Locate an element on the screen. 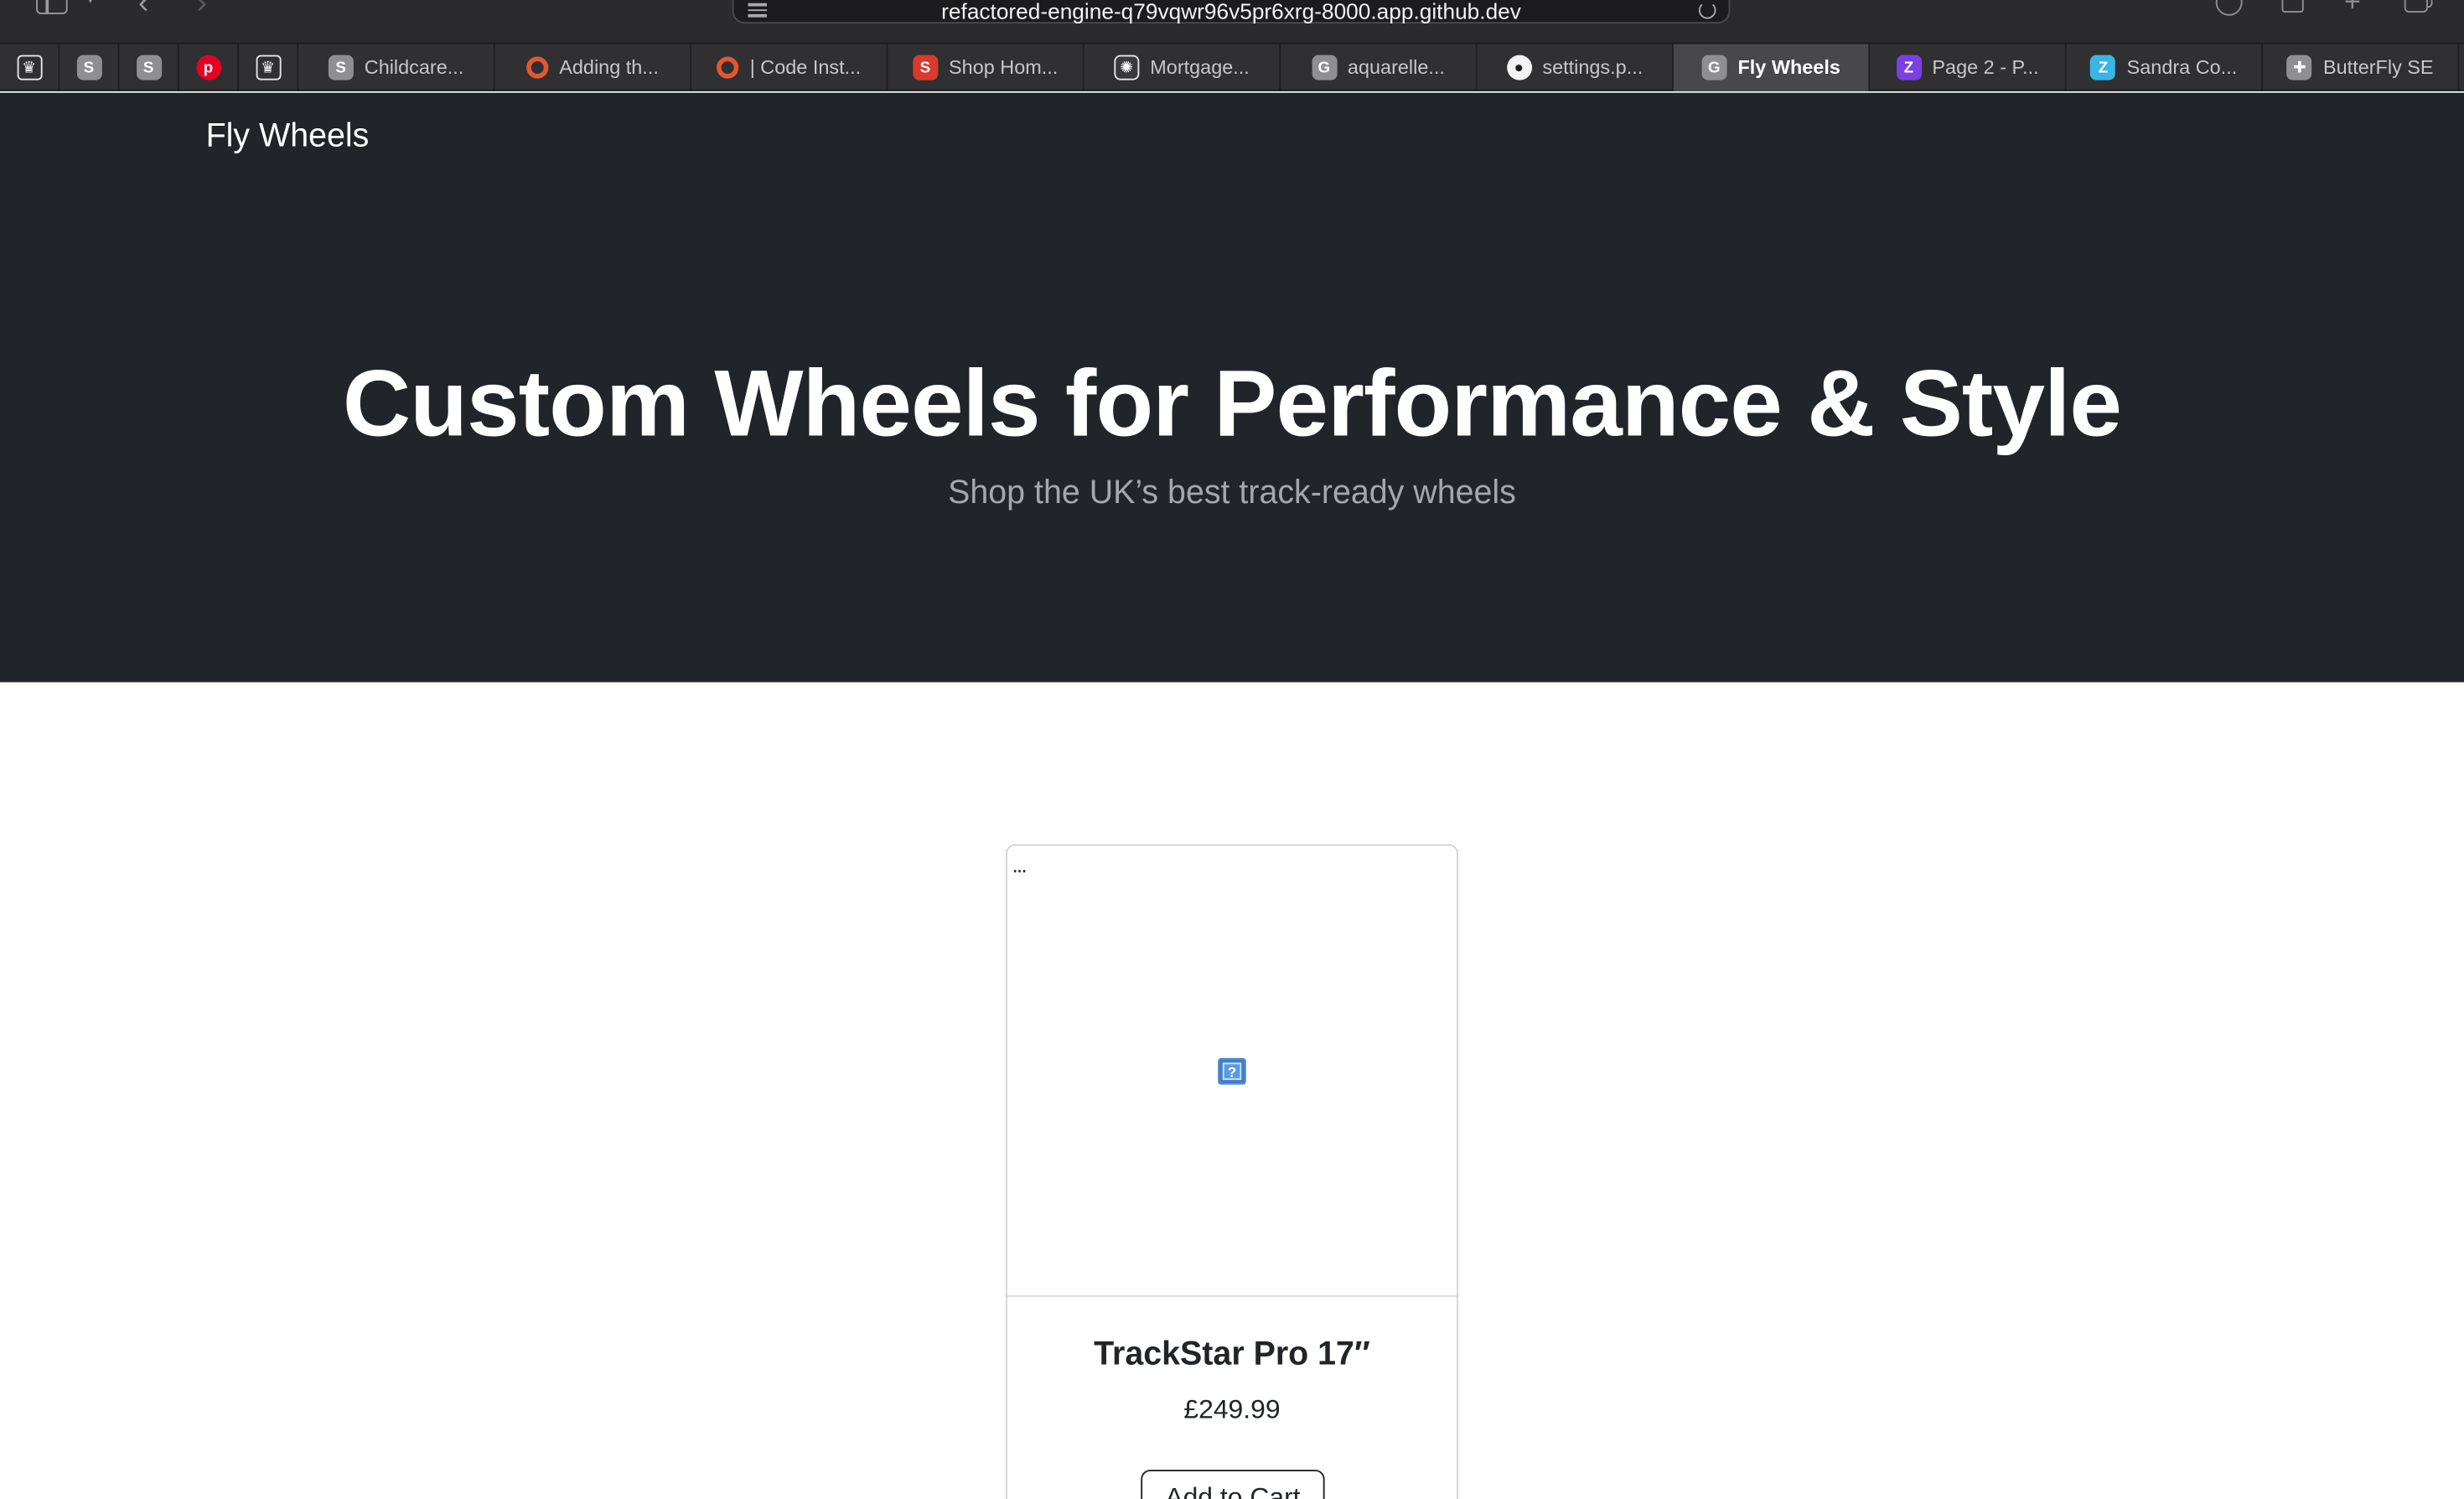 The width and height of the screenshot is (2464, 1499). pinterest-icon: p is located at coordinates (208, 67).